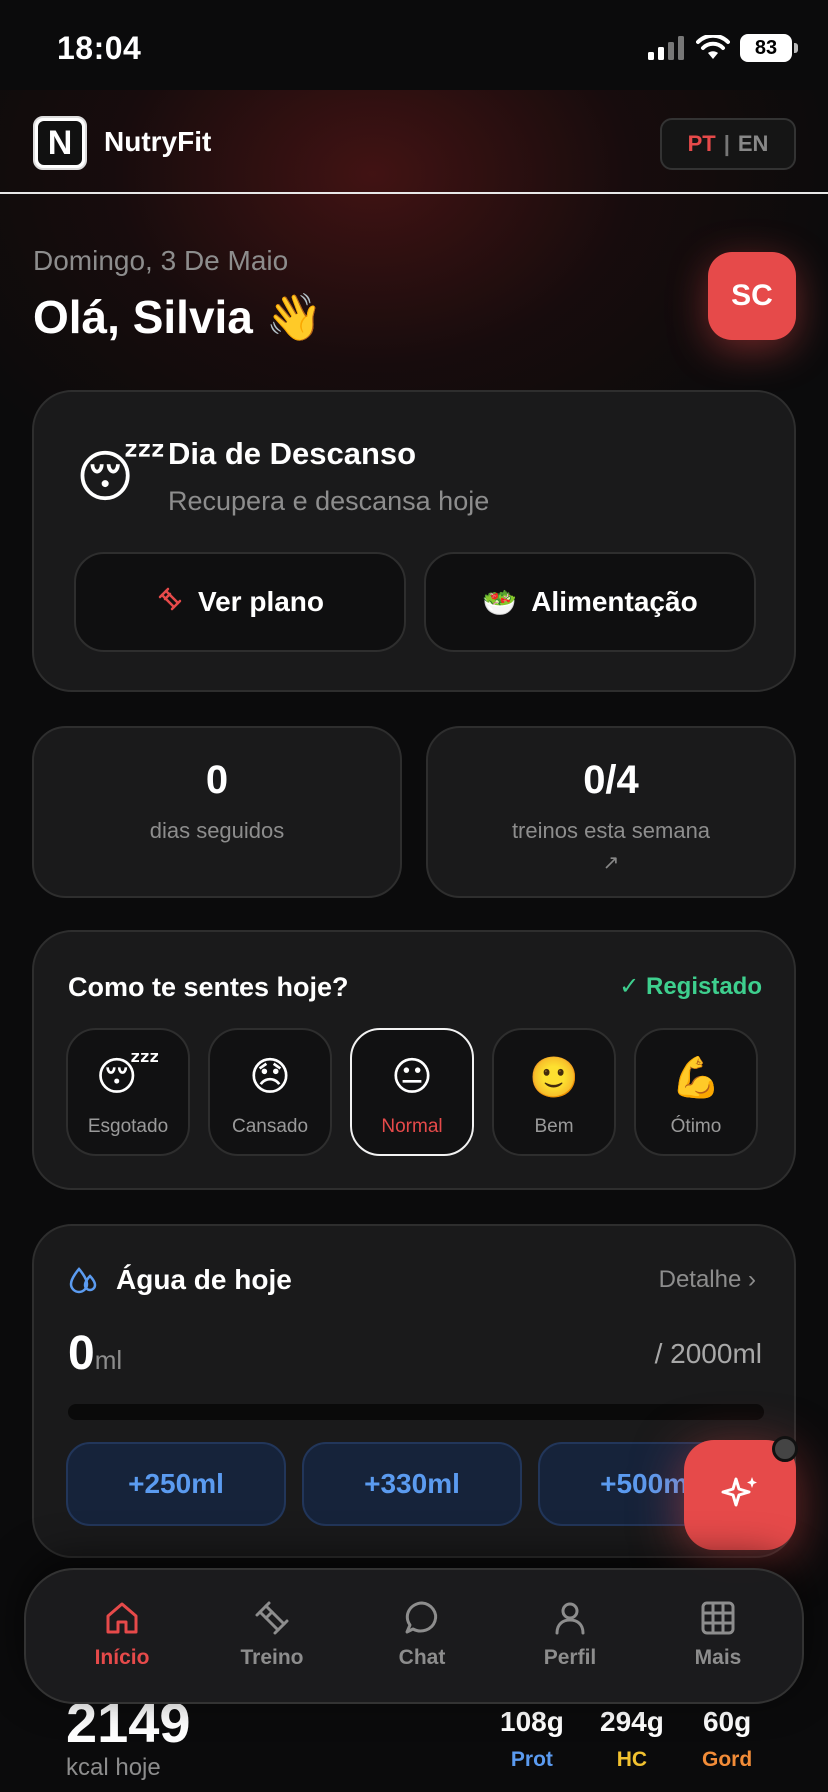 This screenshot has height=1792, width=828. I want to click on language-switcher: PT | EN, so click(728, 144).